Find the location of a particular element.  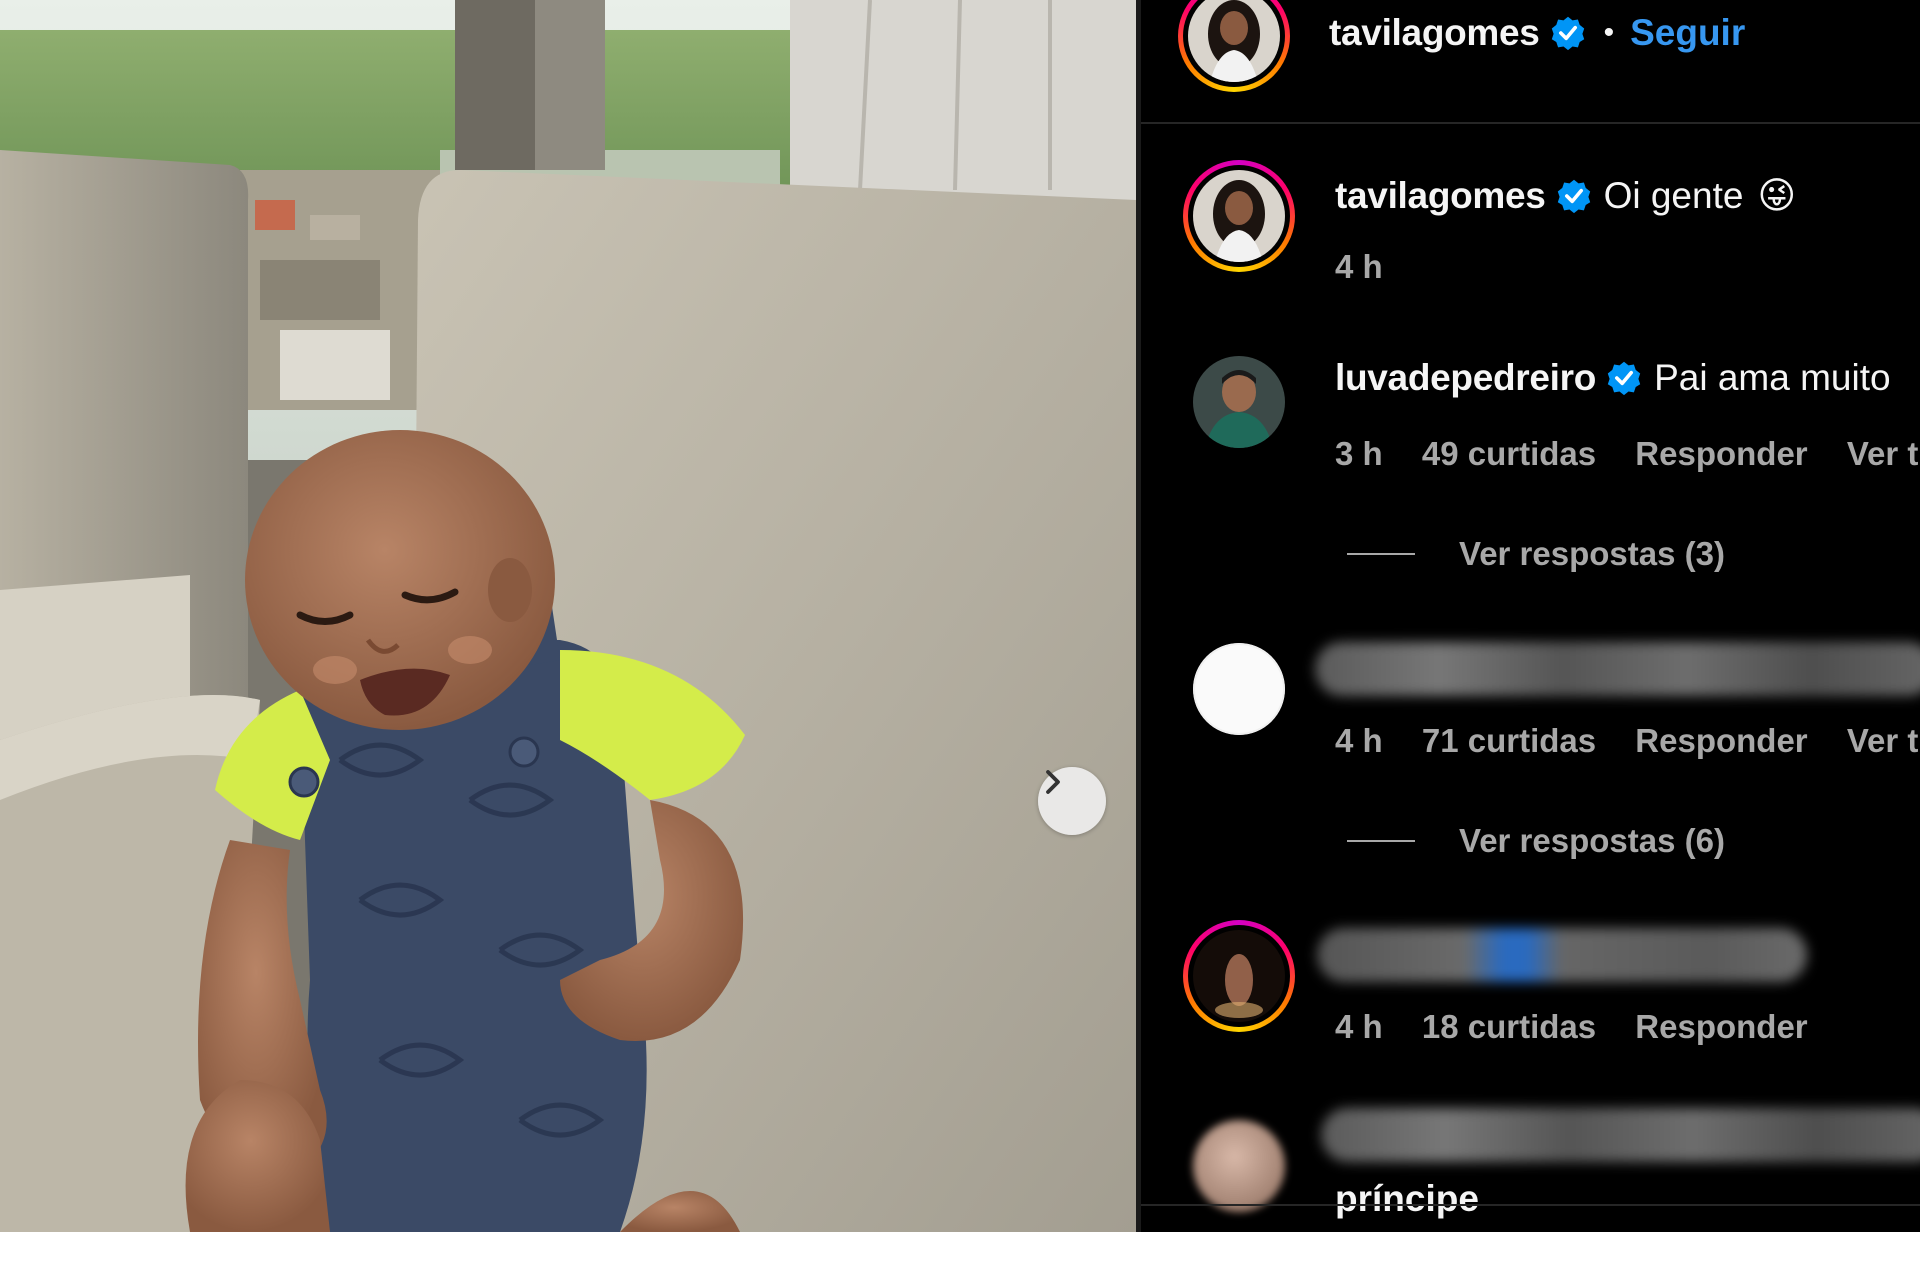

comment-meta-3: 4 h 18 curtidas Responder is located at coordinates (1586, 1027).